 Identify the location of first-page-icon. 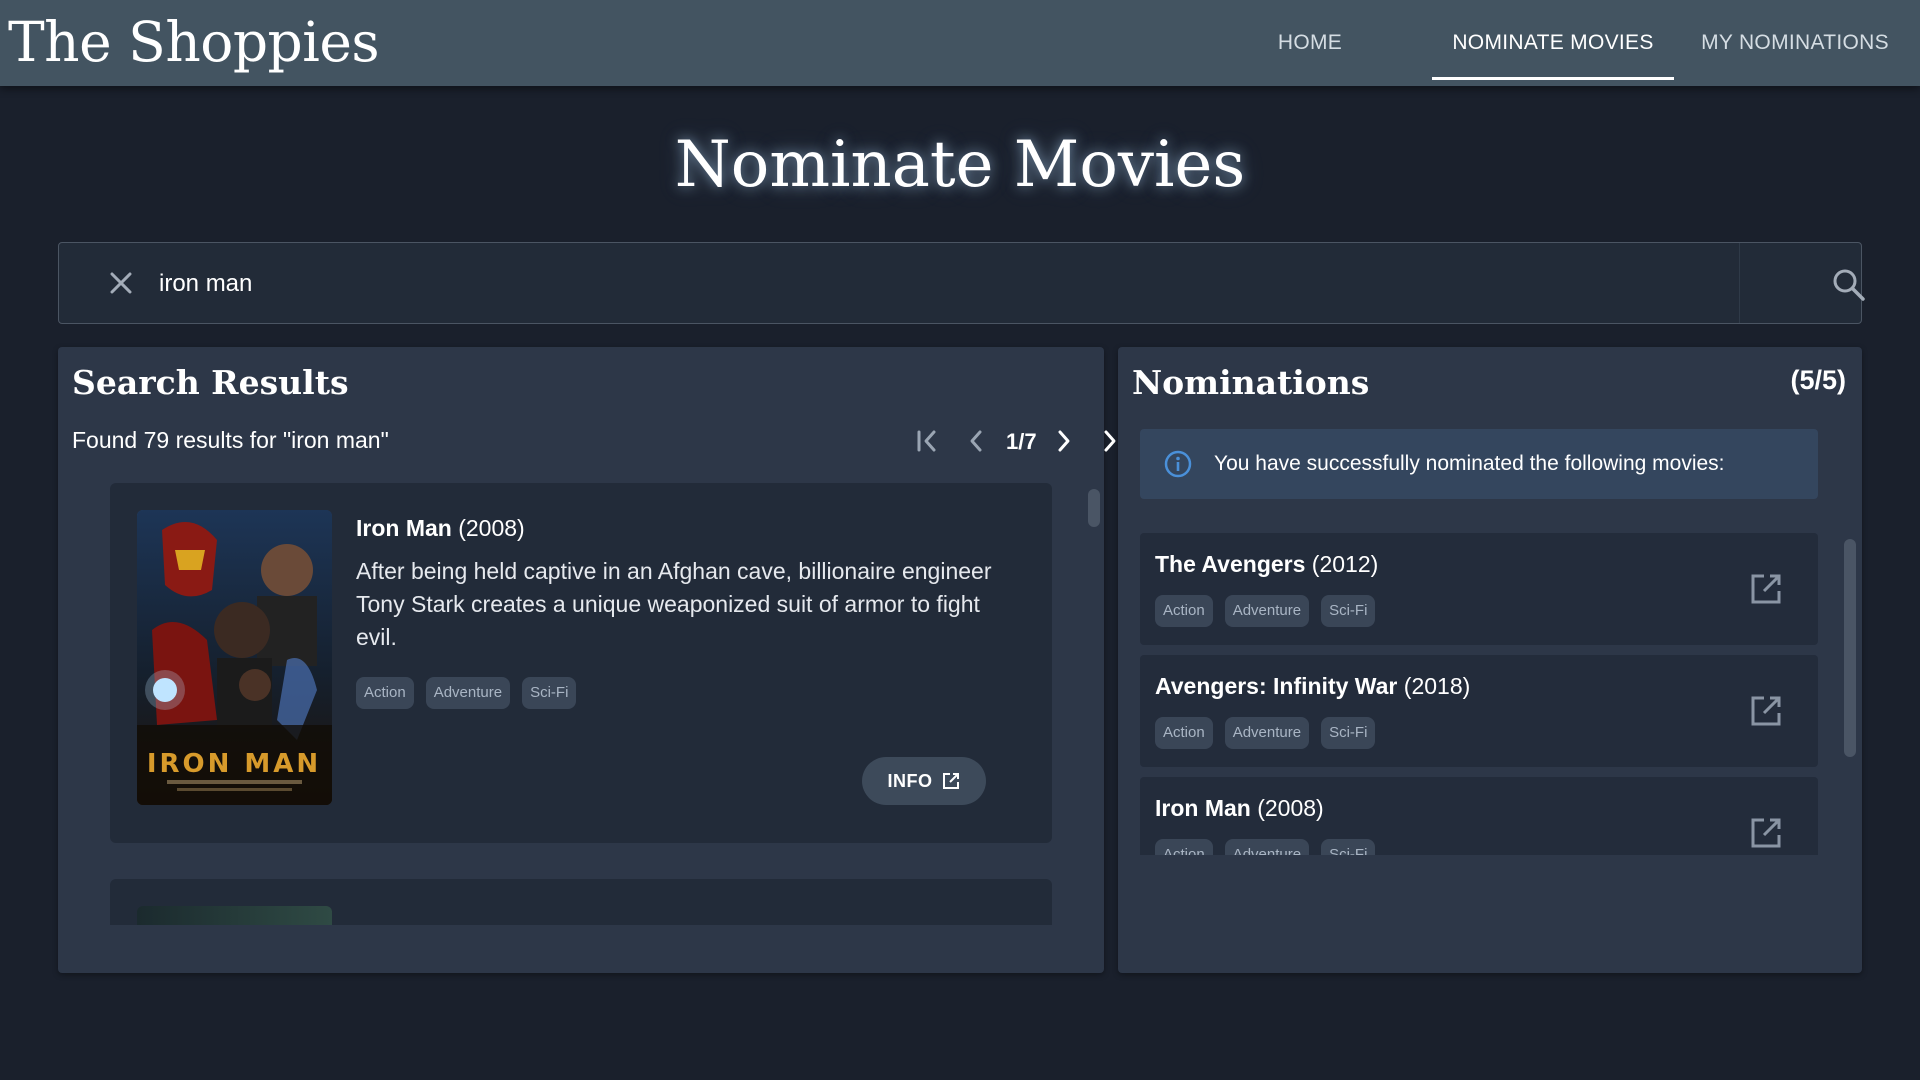
(928, 441).